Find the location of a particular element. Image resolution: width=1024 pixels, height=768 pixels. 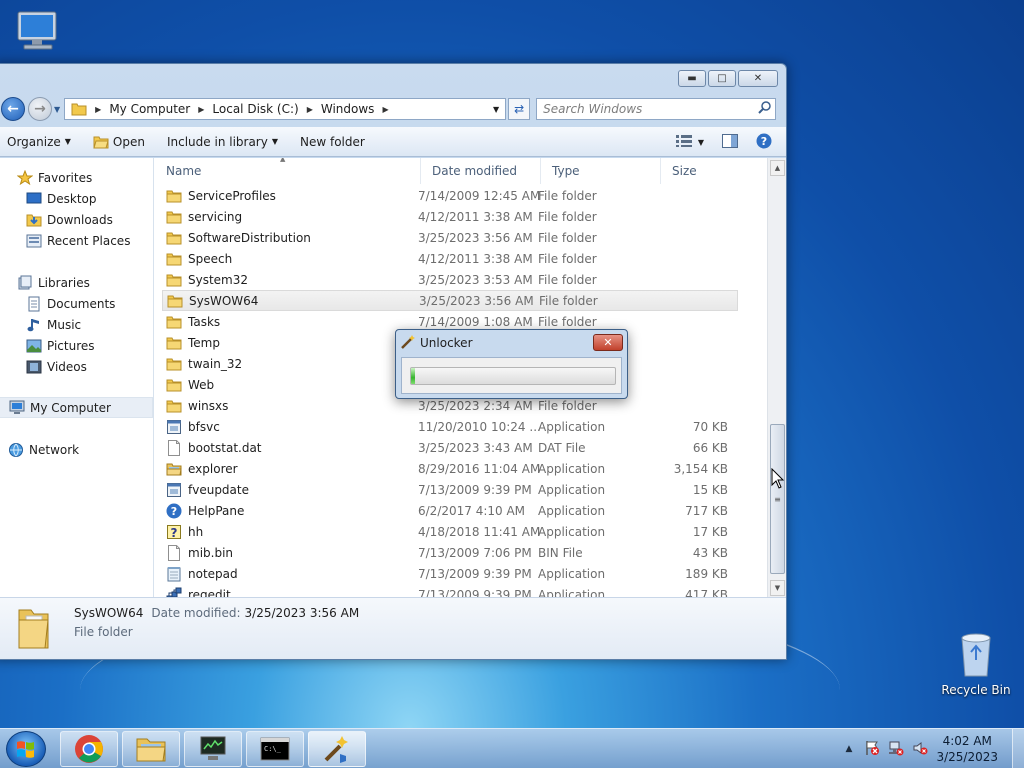

file-row: ? hh 4/18/2018 11:41 AM Application 17 KB is located at coordinates (450, 531).